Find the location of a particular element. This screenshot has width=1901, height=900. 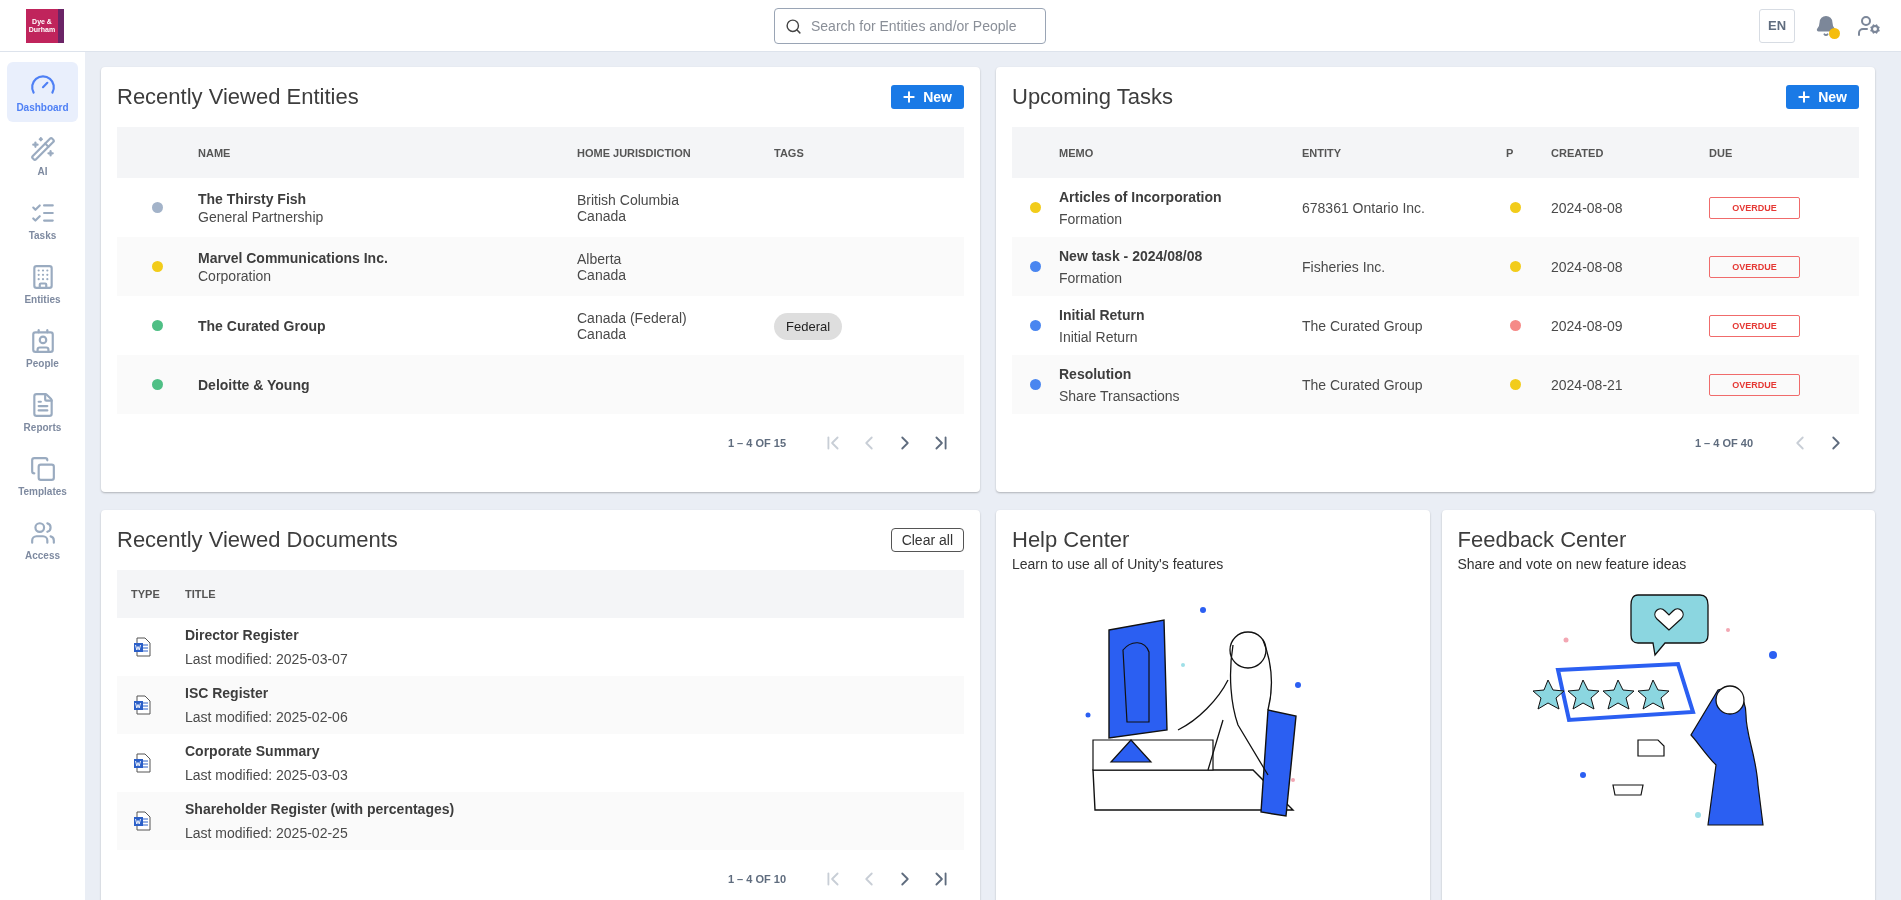

task-category: Initial Return is located at coordinates (1099, 336).